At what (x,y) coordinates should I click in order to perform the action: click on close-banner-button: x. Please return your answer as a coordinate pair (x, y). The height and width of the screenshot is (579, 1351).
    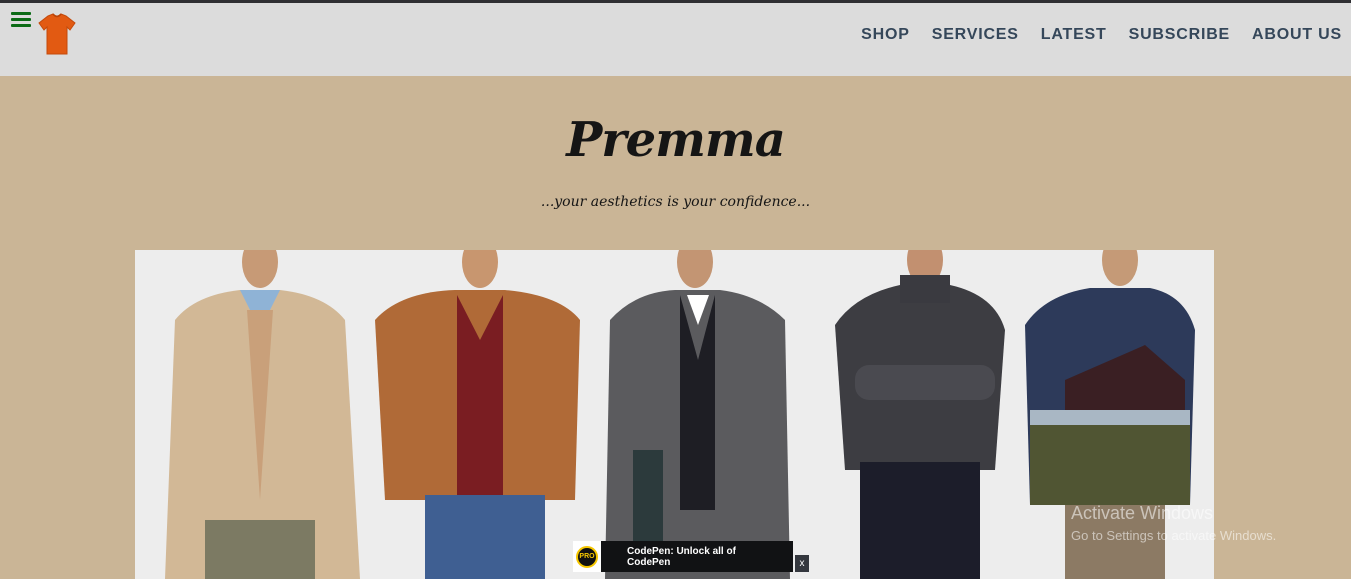
    Looking at the image, I should click on (802, 563).